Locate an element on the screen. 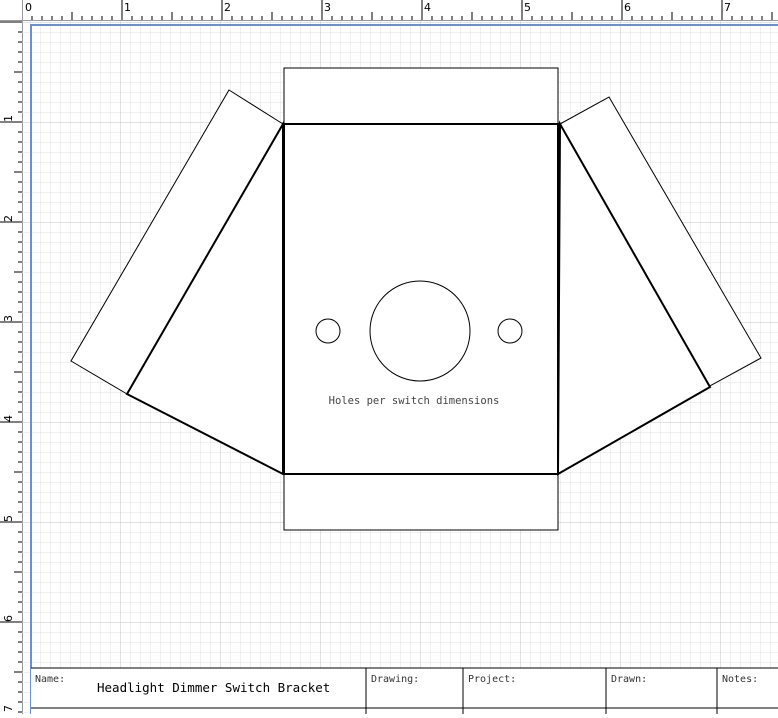 The height and width of the screenshot is (718, 778). name-value: Headlight Dimmer Switch Bracket is located at coordinates (213, 687).